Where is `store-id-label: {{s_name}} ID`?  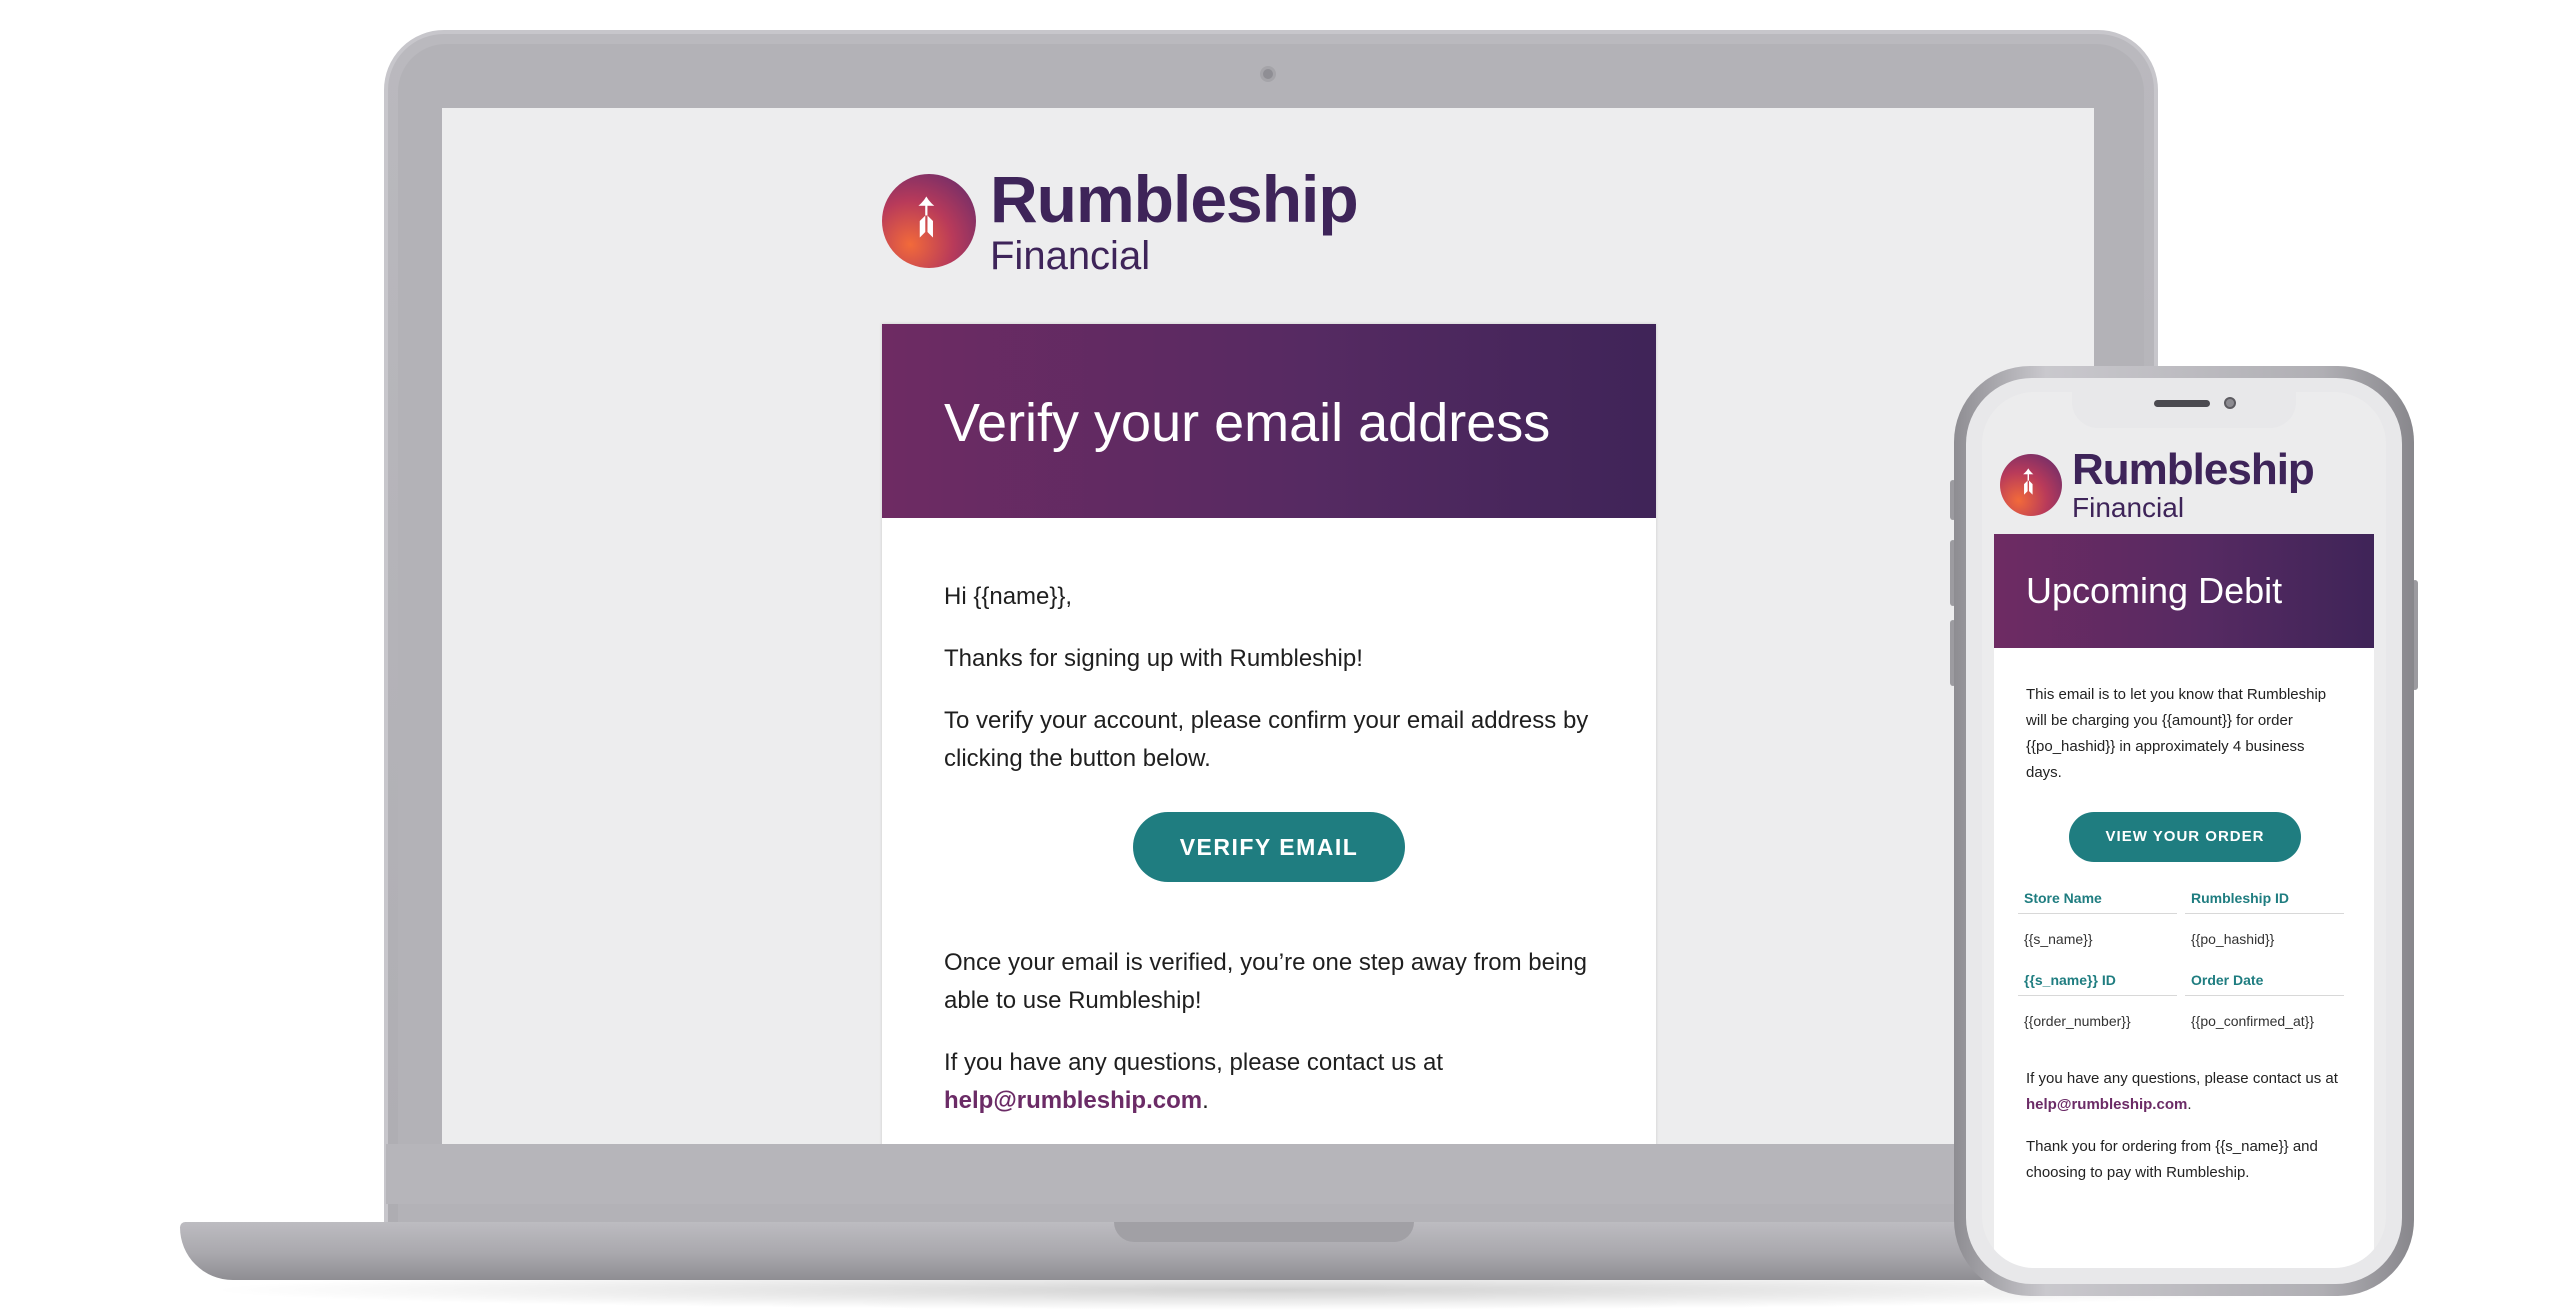
store-id-label: {{s_name}} ID is located at coordinates (2097, 980).